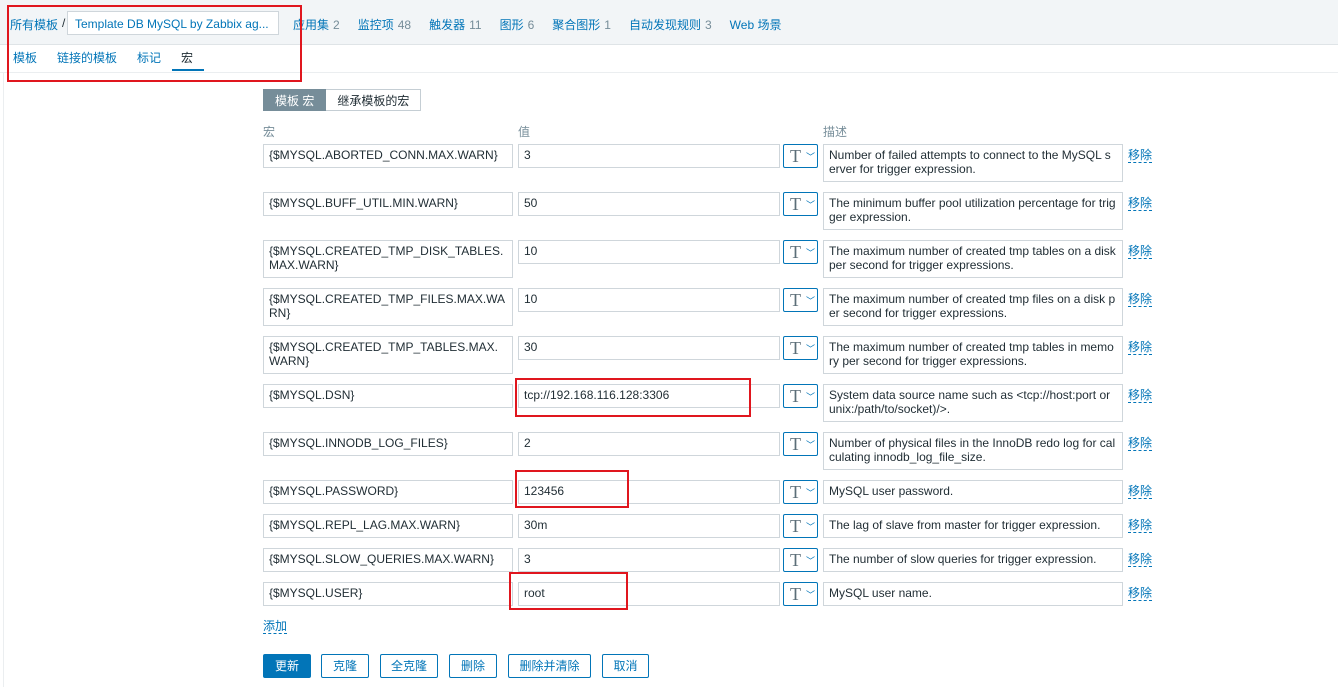  I want to click on tab-count: 1, so click(607, 25).